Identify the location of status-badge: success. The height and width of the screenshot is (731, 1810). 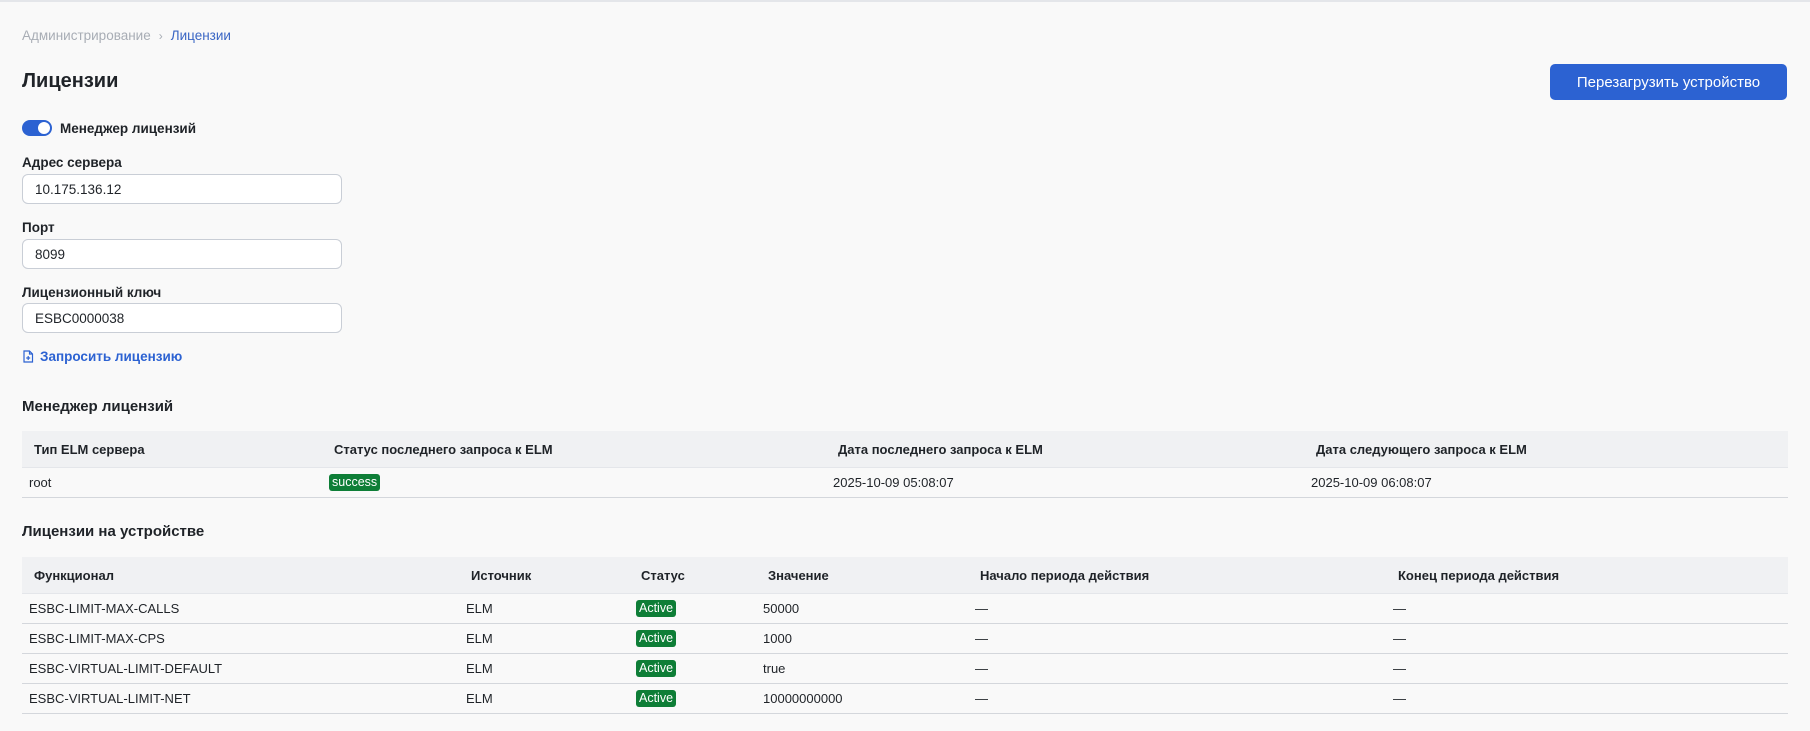
(355, 482).